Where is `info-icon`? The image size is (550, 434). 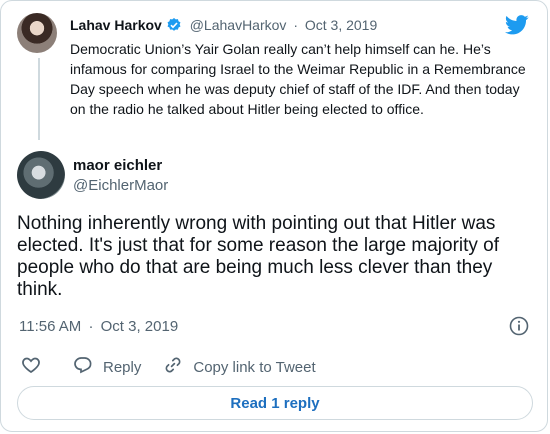 info-icon is located at coordinates (519, 328).